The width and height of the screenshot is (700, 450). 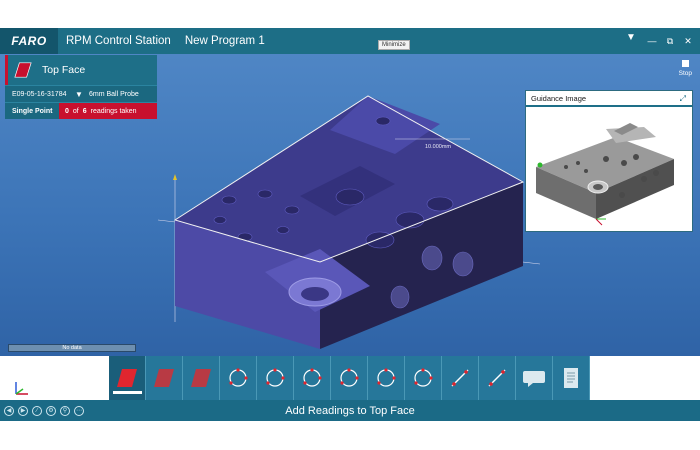 I want to click on axis-arrow, so click(x=175, y=177).